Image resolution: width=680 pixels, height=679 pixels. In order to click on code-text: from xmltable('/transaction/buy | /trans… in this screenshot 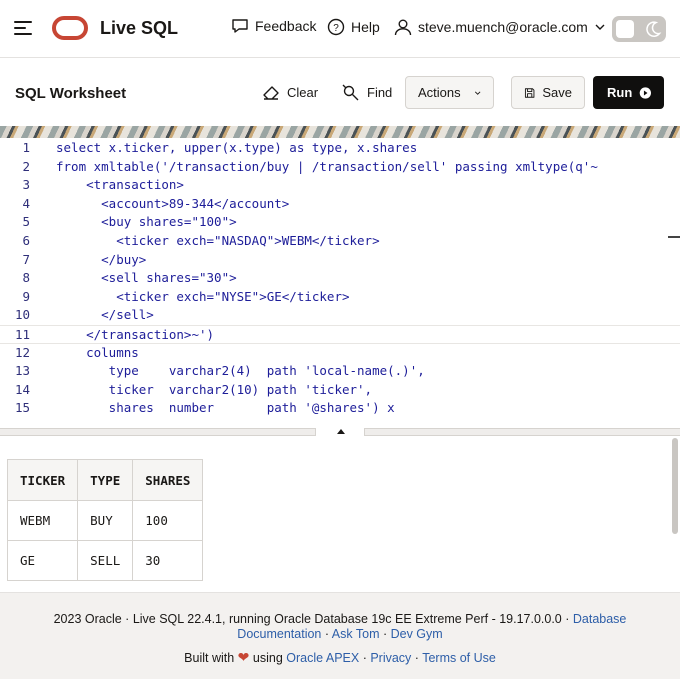, I will do `click(327, 166)`.